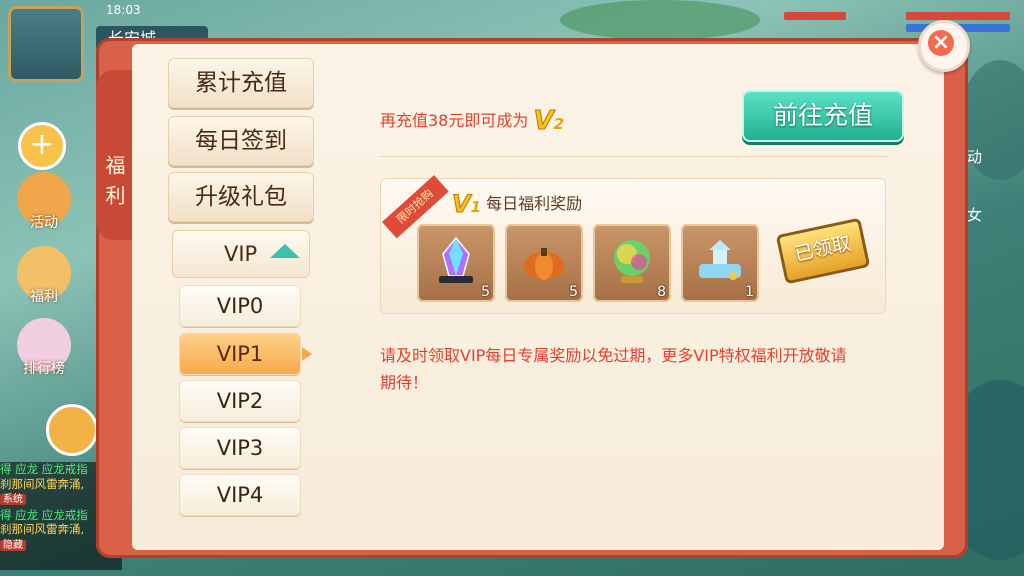 The image size is (1024, 576). What do you see at coordinates (307, 354) in the screenshot?
I see `selection-arrow-icon` at bounding box center [307, 354].